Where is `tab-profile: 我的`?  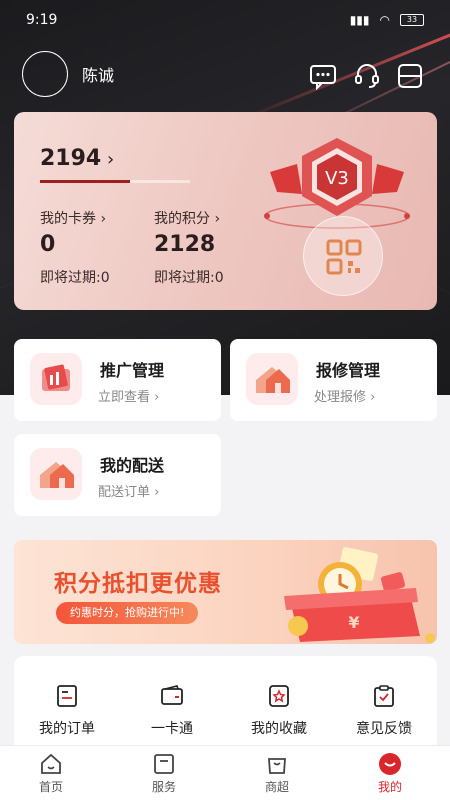
tab-profile: 我的 is located at coordinates (390, 773).